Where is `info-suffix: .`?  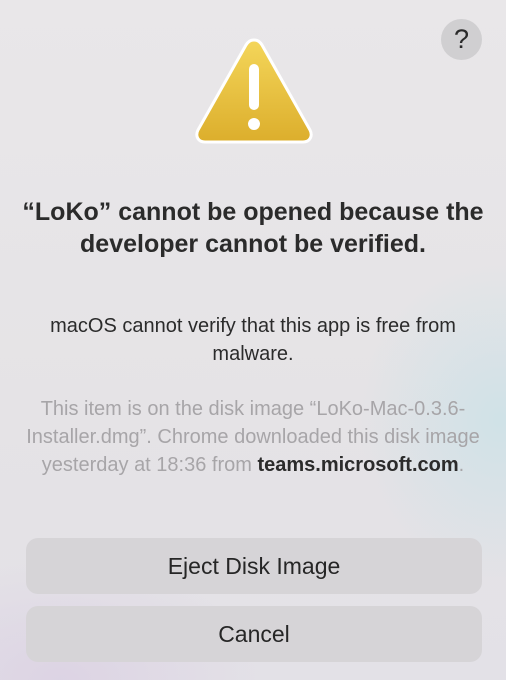
info-suffix: . is located at coordinates (461, 465).